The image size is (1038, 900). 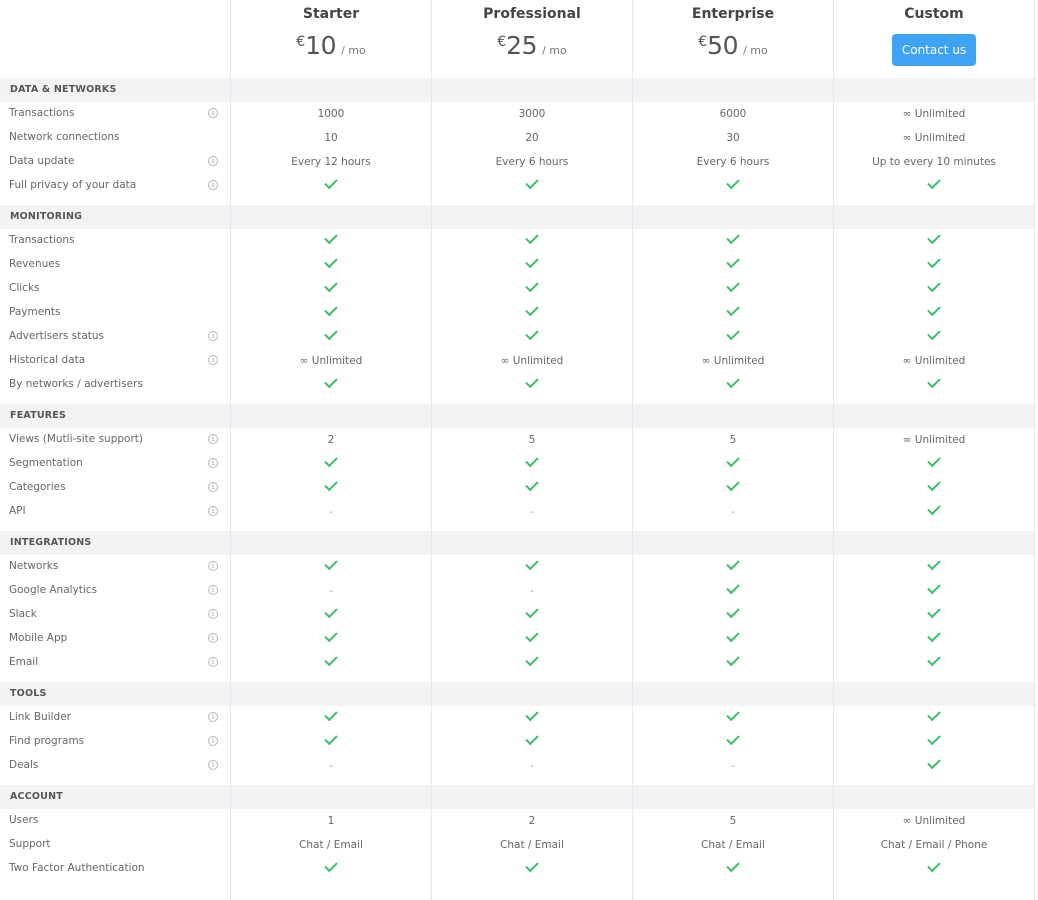 I want to click on plan-header: Custom Contact us, so click(x=934, y=39).